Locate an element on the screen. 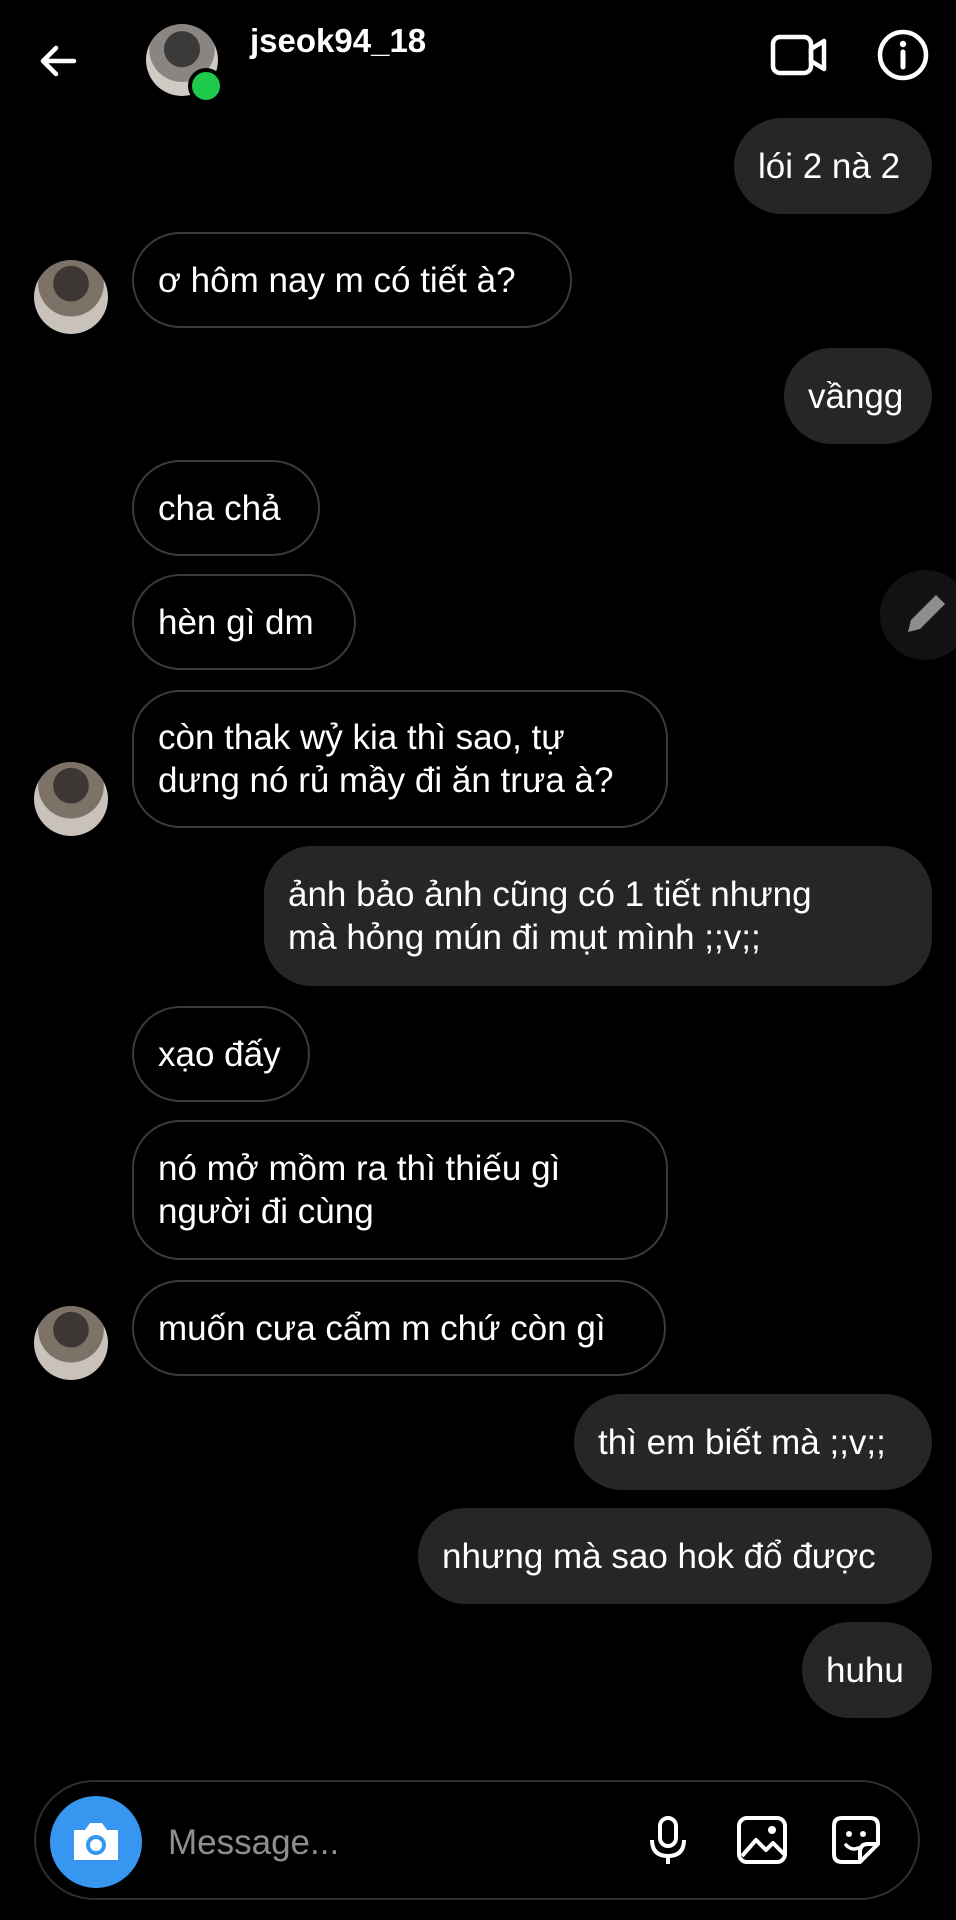 This screenshot has width=956, height=1920. message-input is located at coordinates (398, 1843).